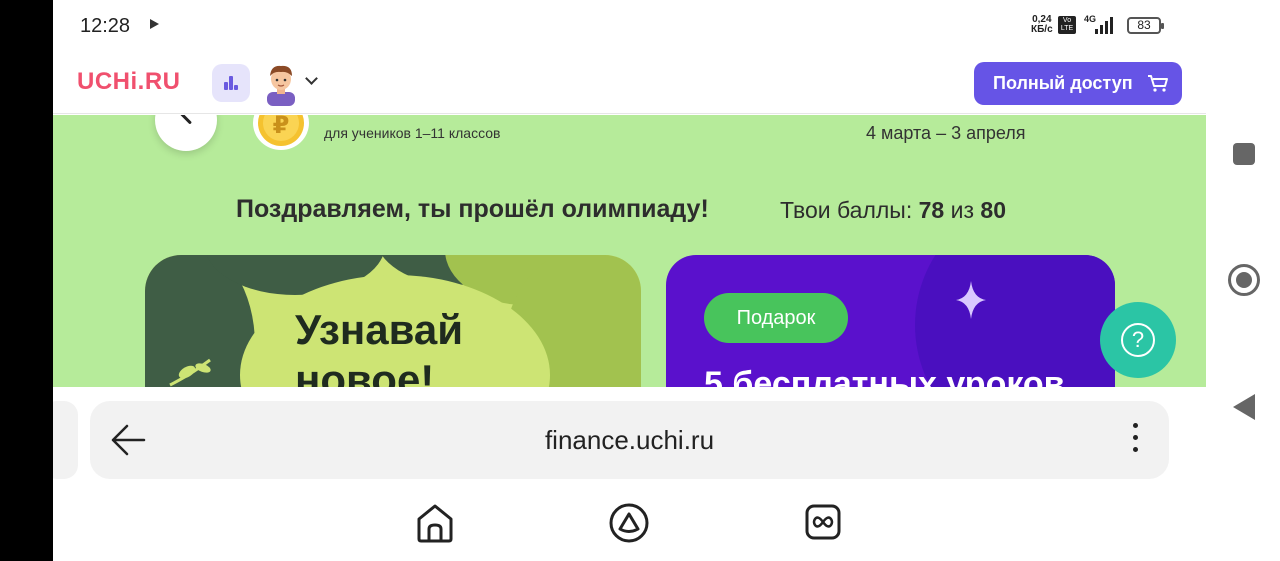 This screenshot has width=1280, height=561. I want to click on status-time: 12:28, so click(105, 26).